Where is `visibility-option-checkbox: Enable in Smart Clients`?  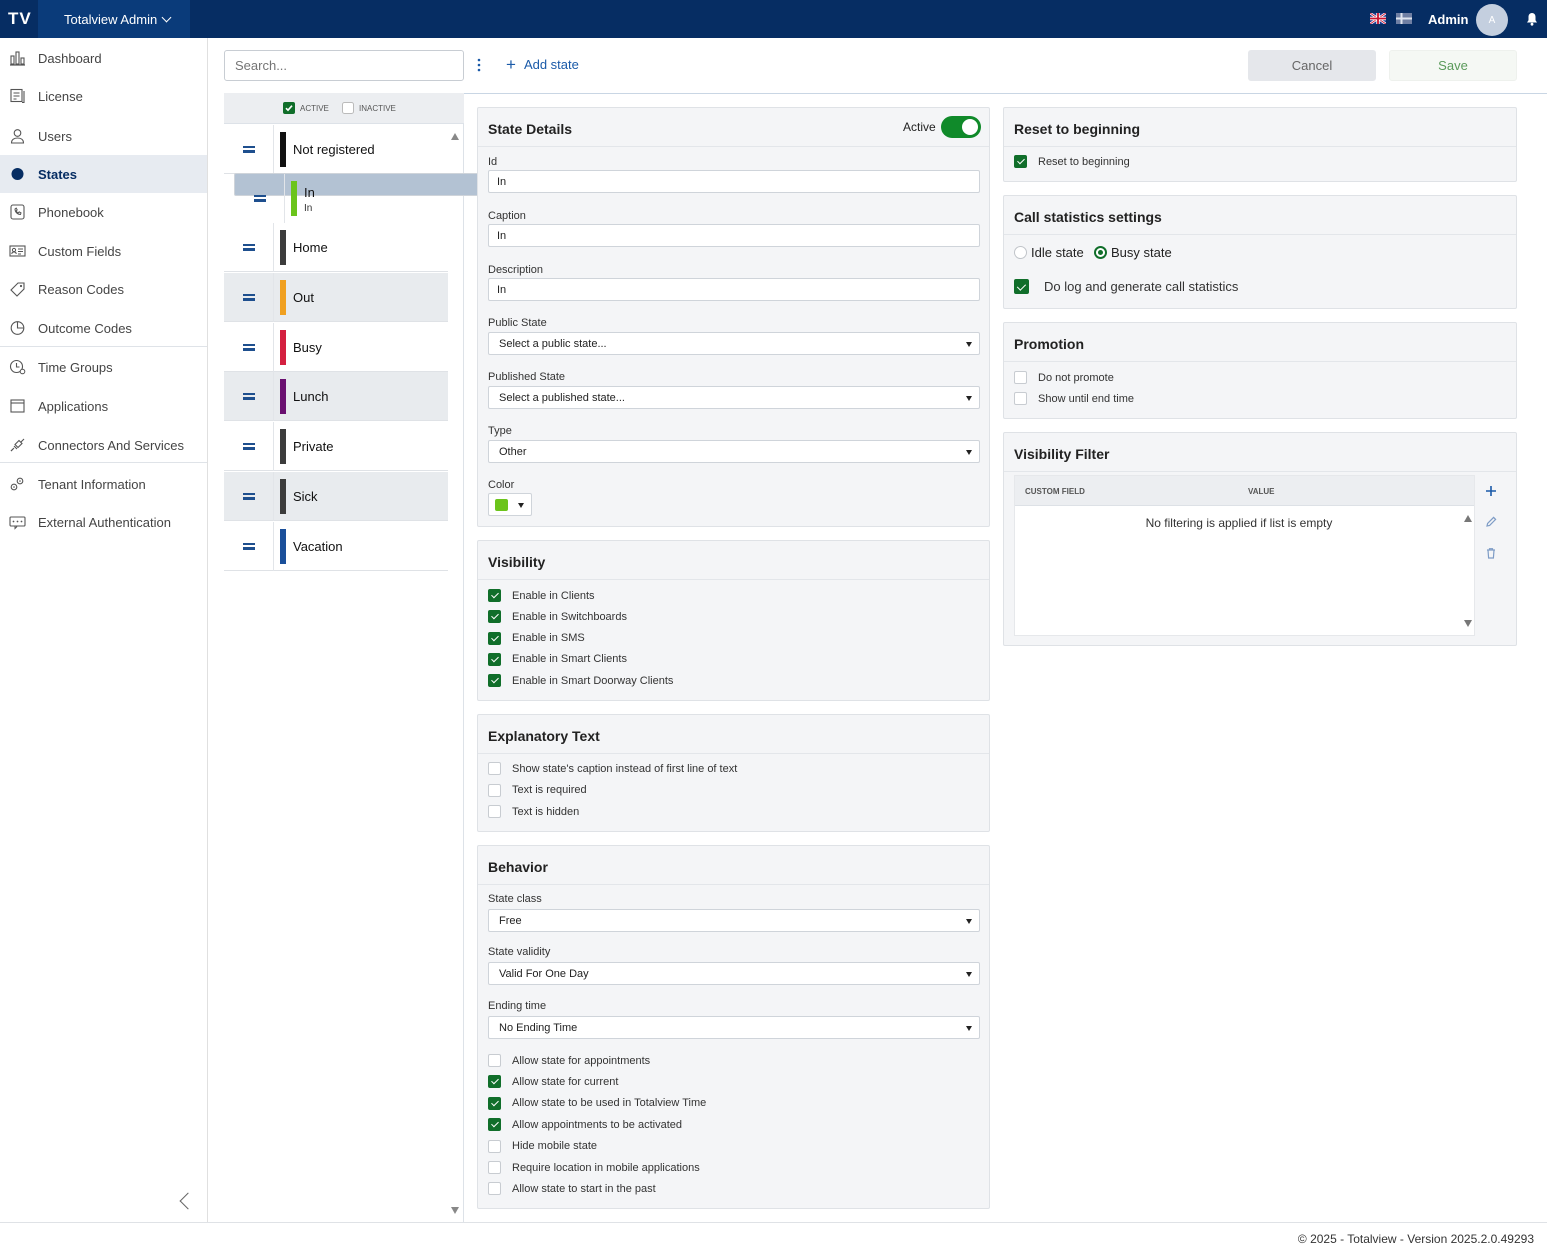 visibility-option-checkbox: Enable in Smart Clients is located at coordinates (557, 659).